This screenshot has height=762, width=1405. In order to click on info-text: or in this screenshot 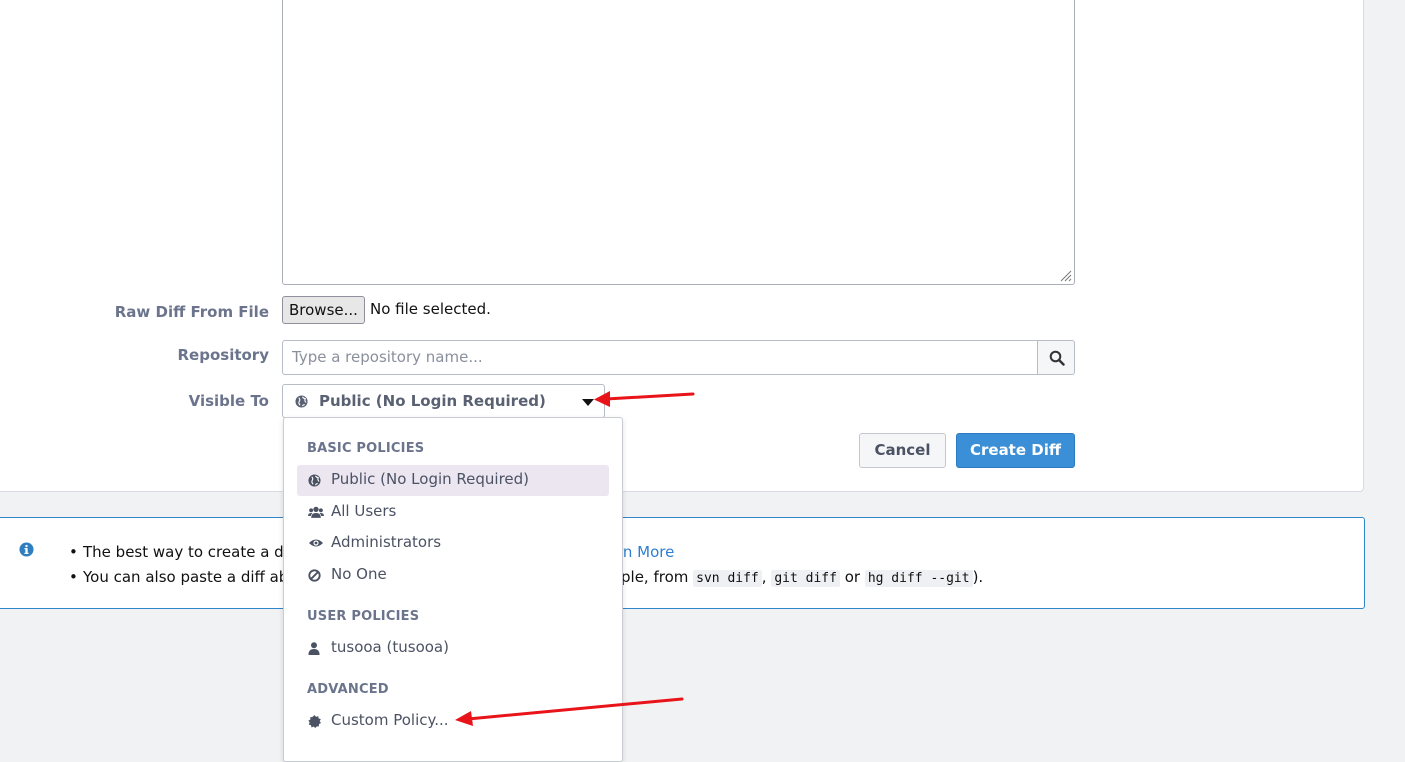, I will do `click(852, 577)`.